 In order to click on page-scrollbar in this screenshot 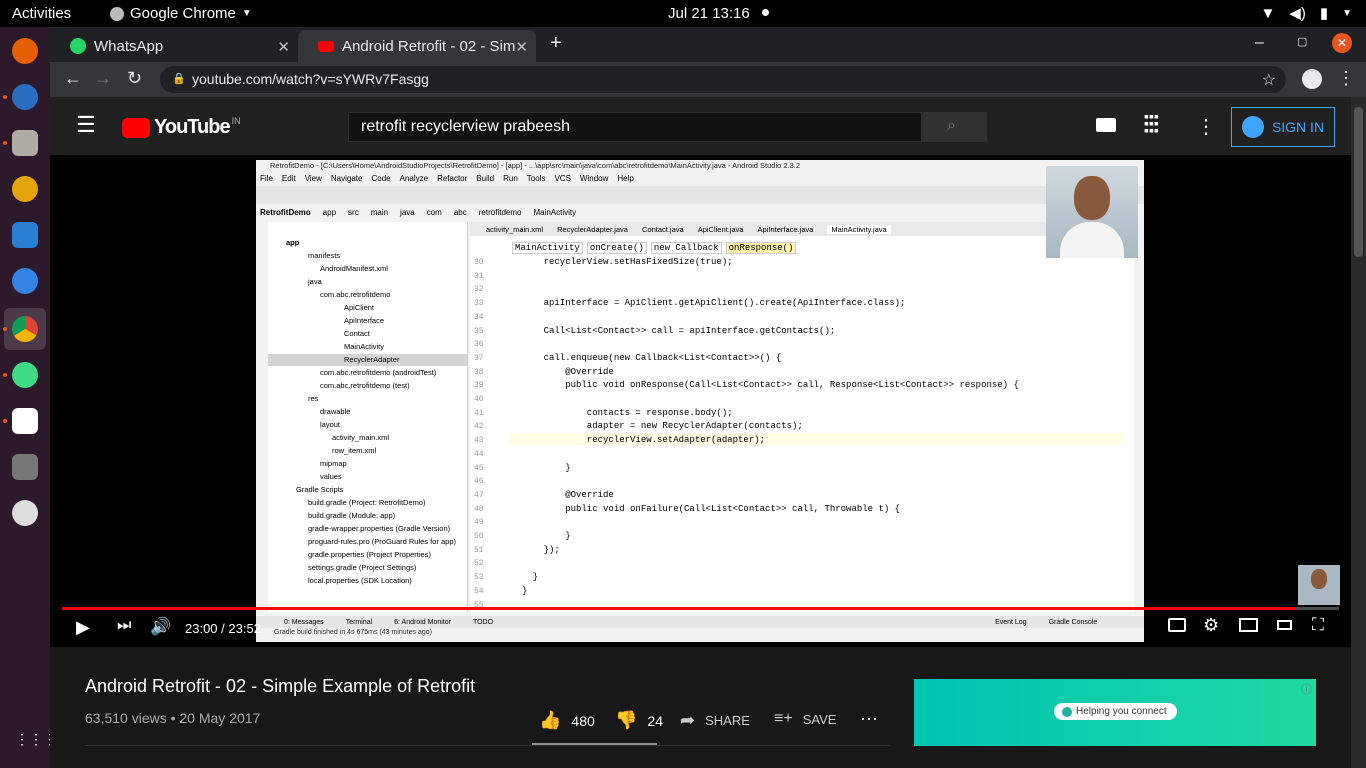, I will do `click(1358, 432)`.